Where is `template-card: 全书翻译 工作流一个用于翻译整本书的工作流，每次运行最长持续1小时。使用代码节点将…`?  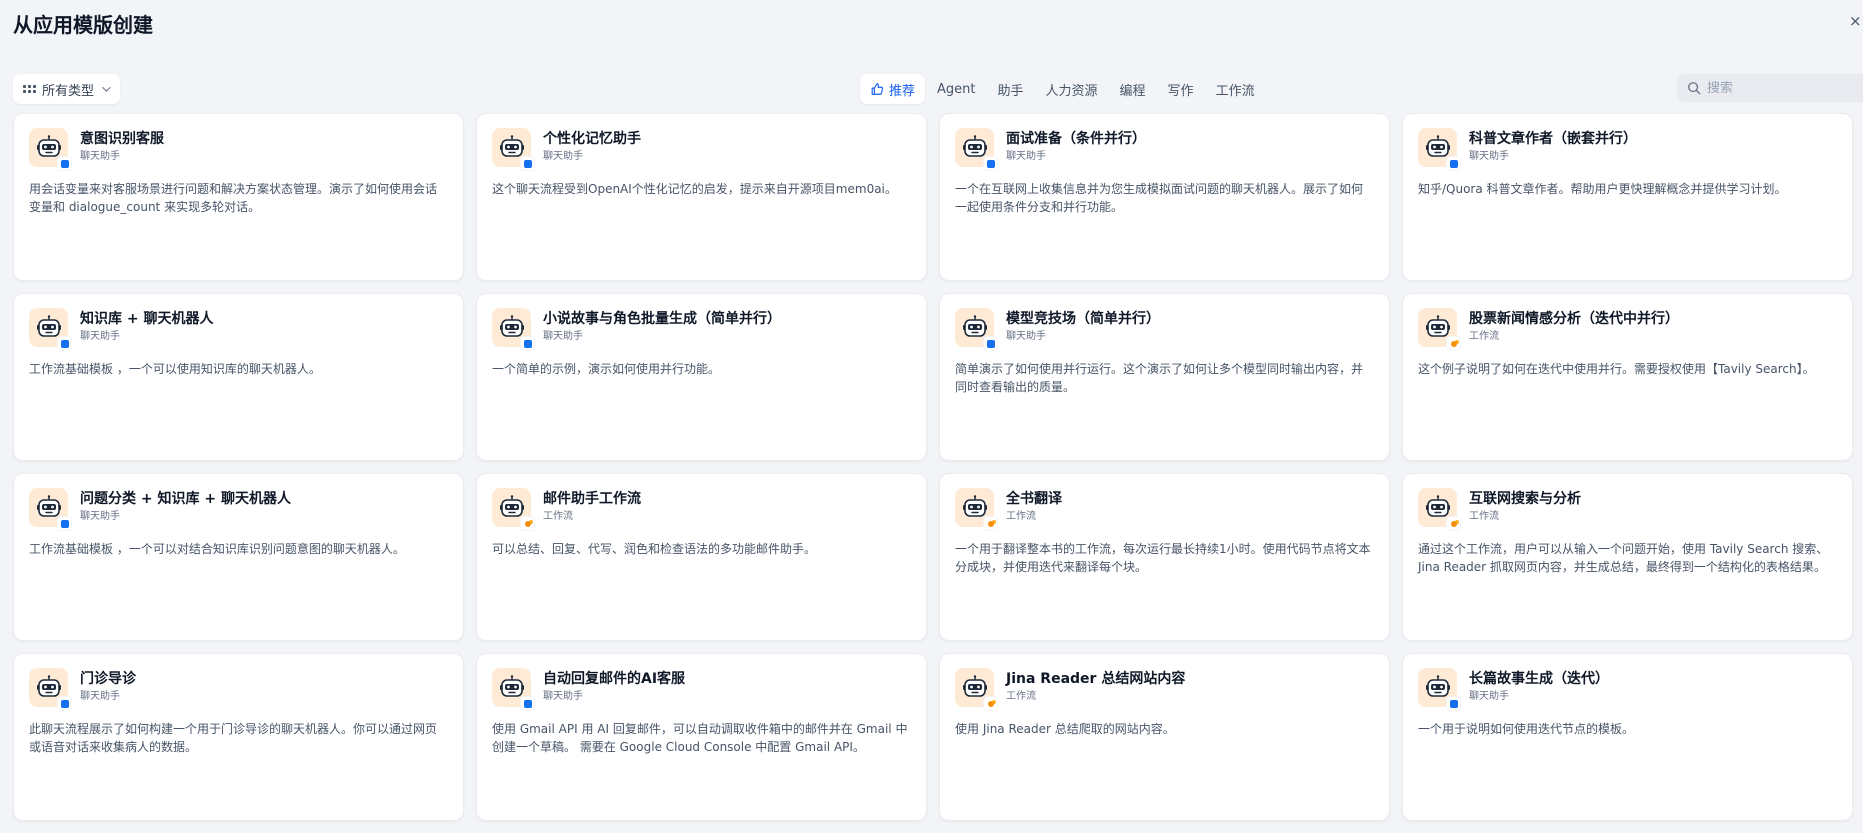 template-card: 全书翻译 工作流一个用于翻译整本书的工作流，每次运行最长持续1小时。使用代码节点将… is located at coordinates (1164, 557).